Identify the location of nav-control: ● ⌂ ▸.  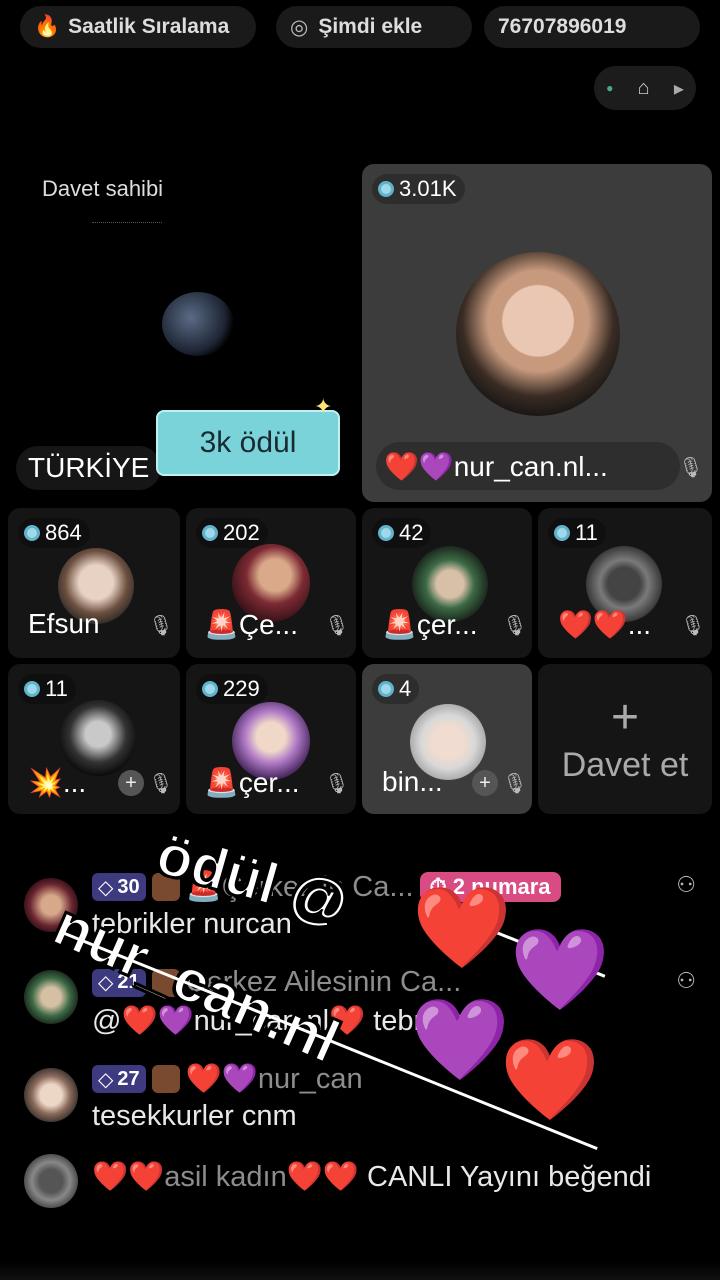
(645, 88).